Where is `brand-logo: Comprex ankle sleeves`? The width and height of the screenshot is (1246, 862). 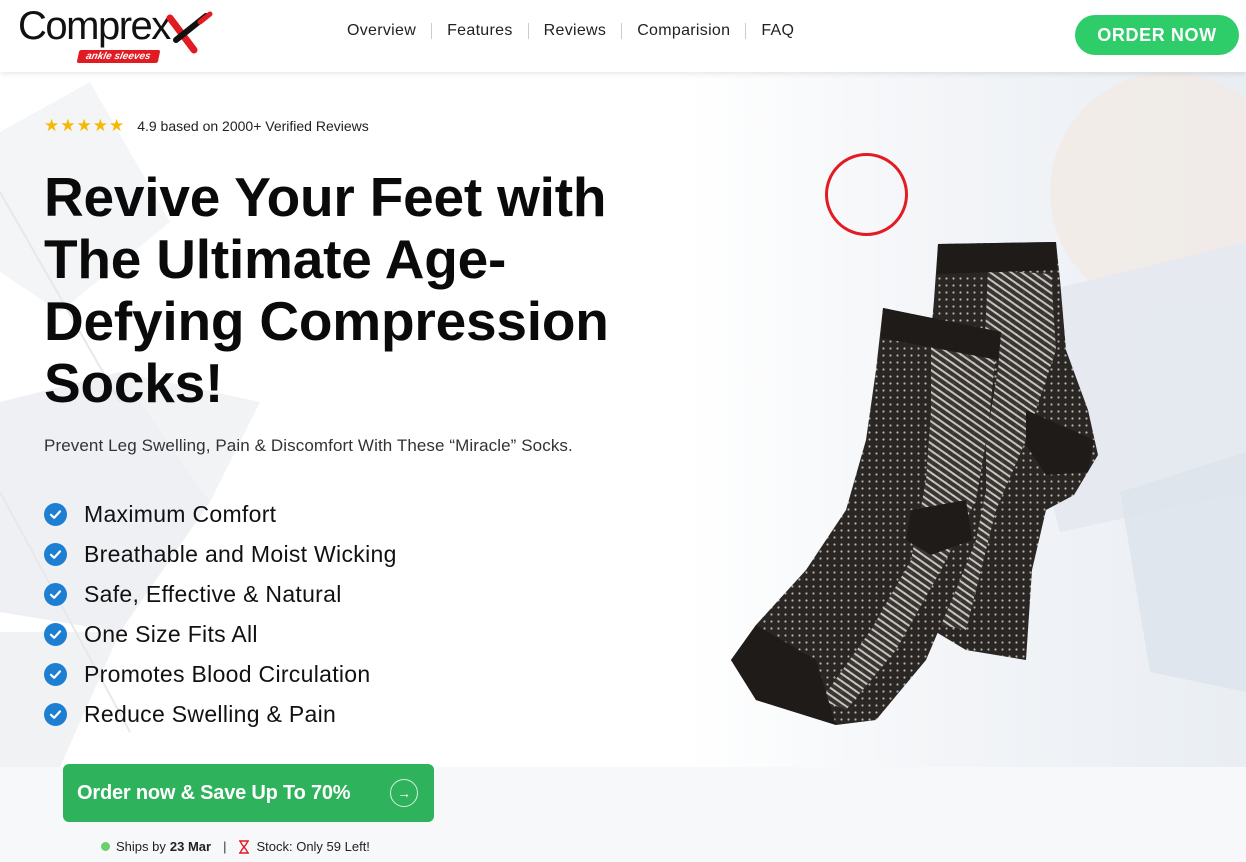 brand-logo: Comprex ankle sleeves is located at coordinates (116, 34).